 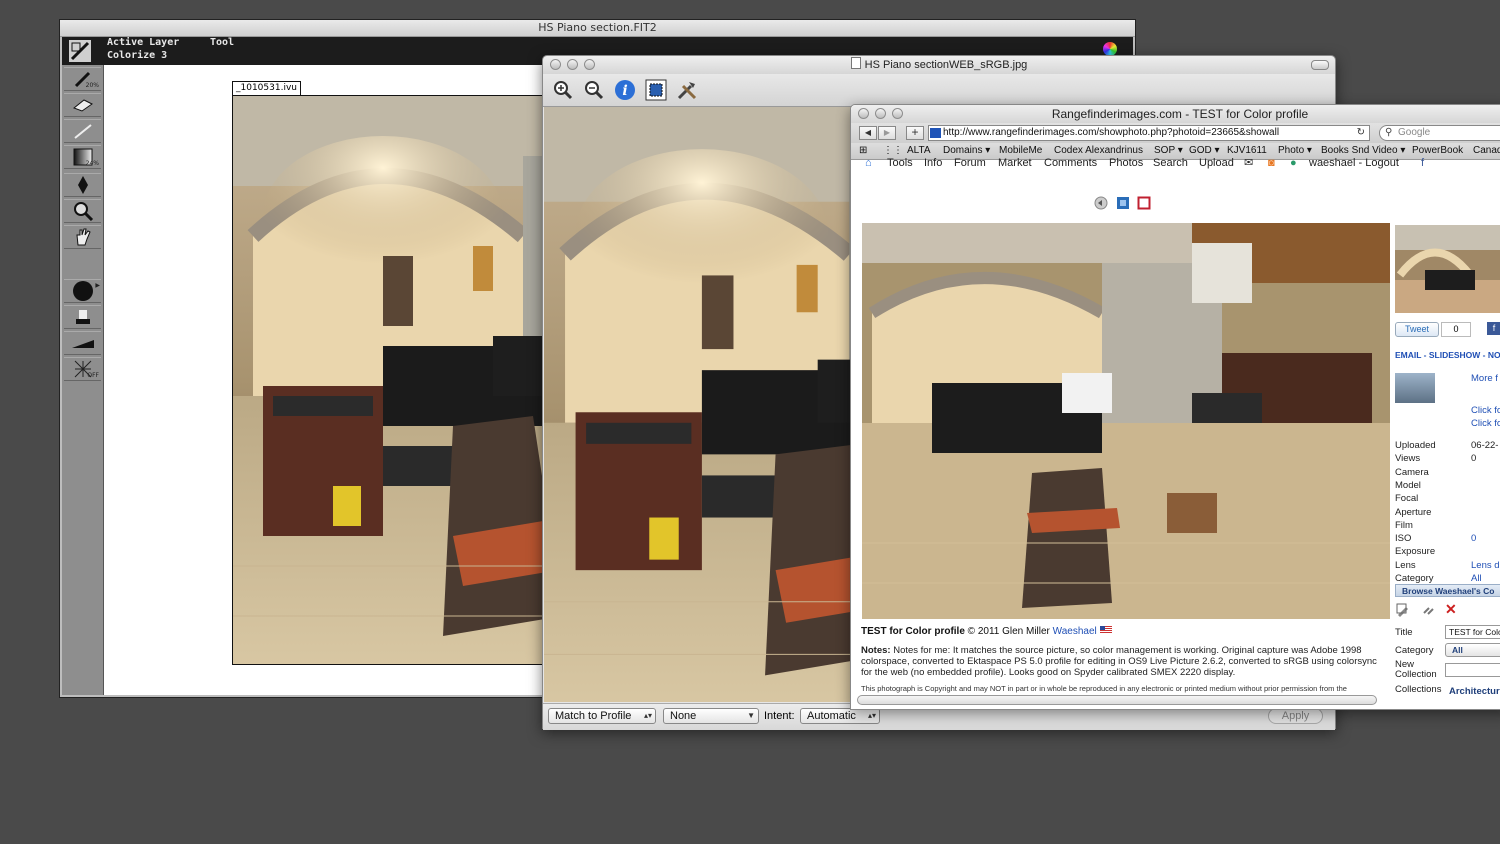 I want to click on delete-icon: ✕, so click(x=1451, y=609).